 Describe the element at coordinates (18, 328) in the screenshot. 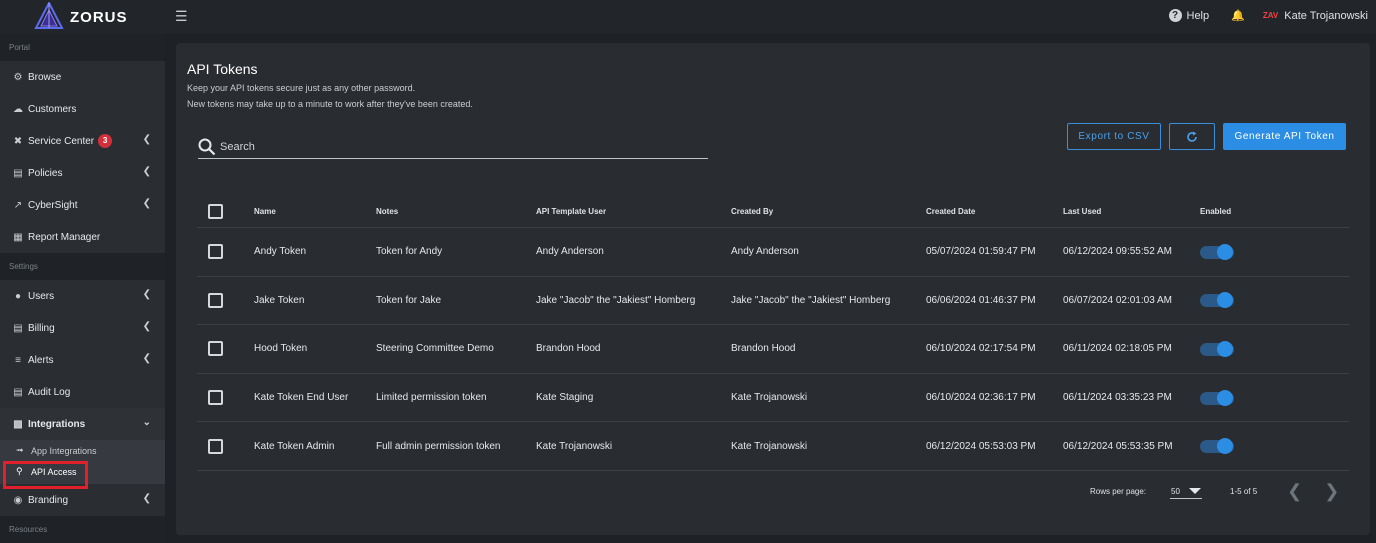

I see `billing-icon: ▤` at that location.